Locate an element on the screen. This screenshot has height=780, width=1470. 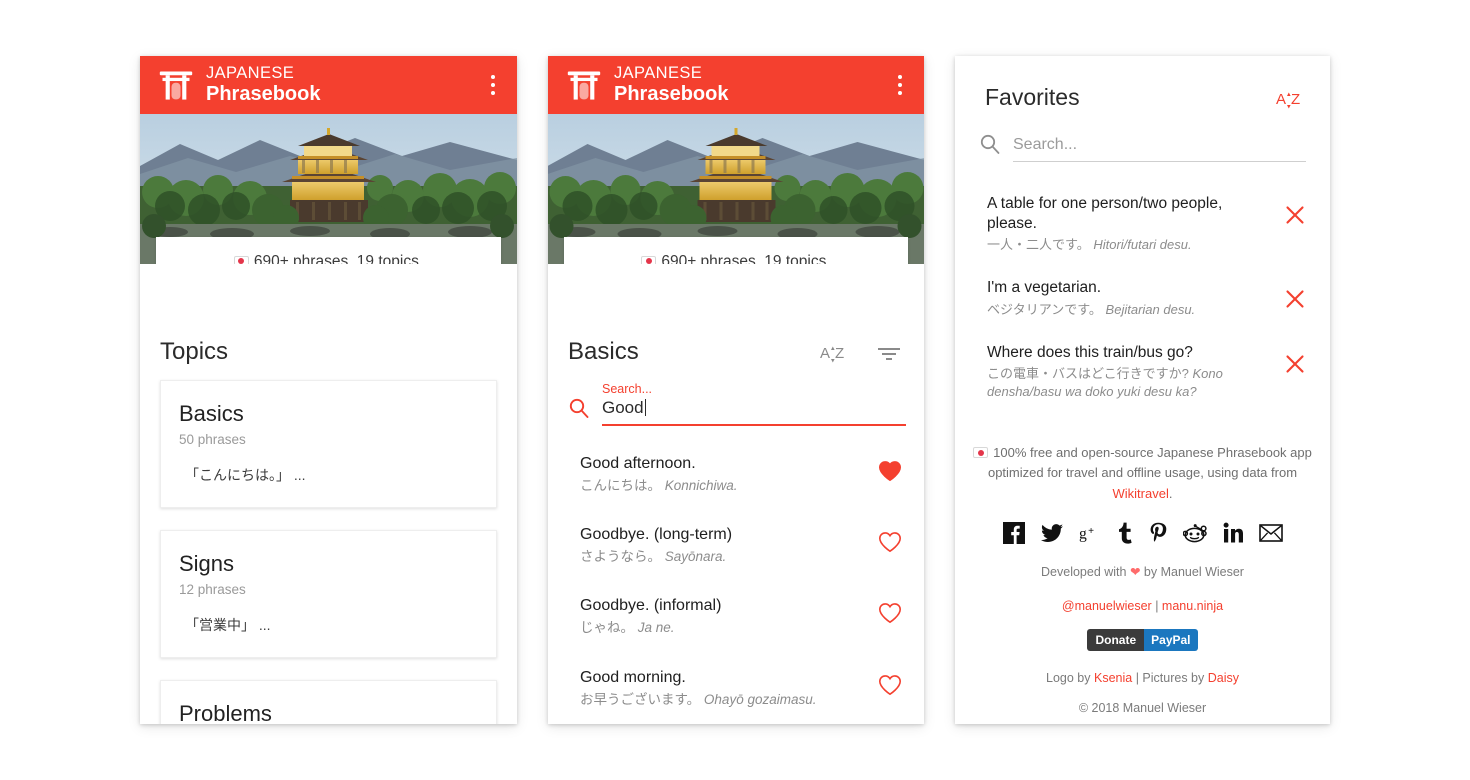
list-item: Good afternoon. こんにちは。 Konnichiwa. is located at coordinates (736, 474).